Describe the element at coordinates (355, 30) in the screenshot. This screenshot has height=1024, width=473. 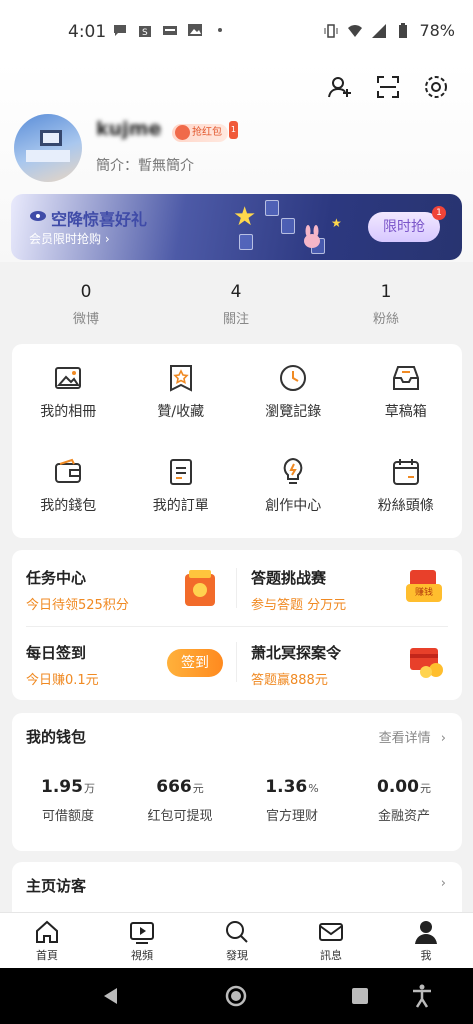
I see `wifi-icon` at that location.